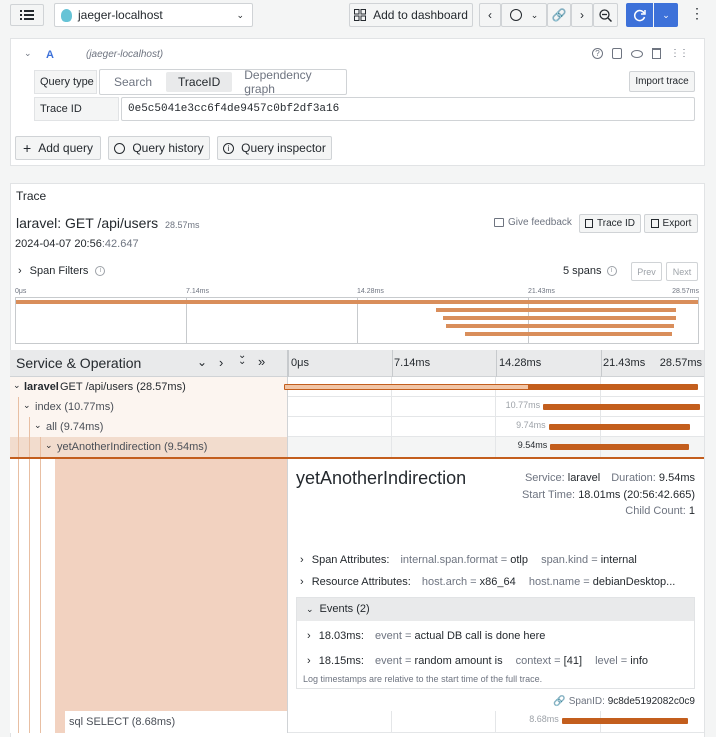  What do you see at coordinates (449, 560) in the screenshot?
I see `attr-key: internal.span.format` at bounding box center [449, 560].